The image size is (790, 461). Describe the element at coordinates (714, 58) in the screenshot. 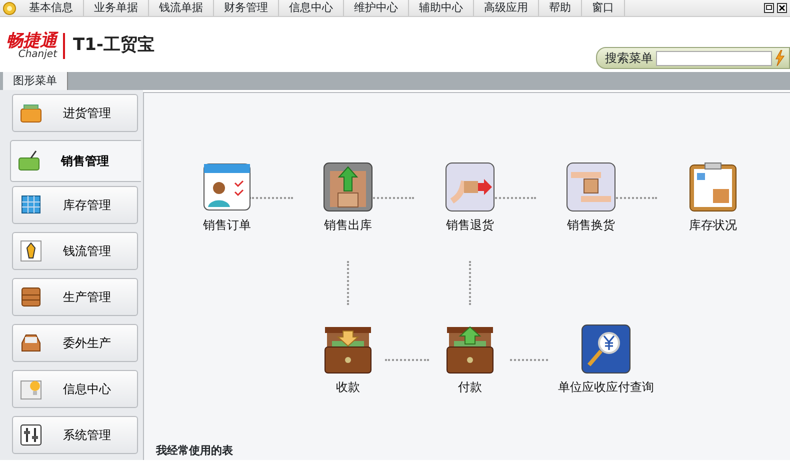

I see `search-field` at that location.